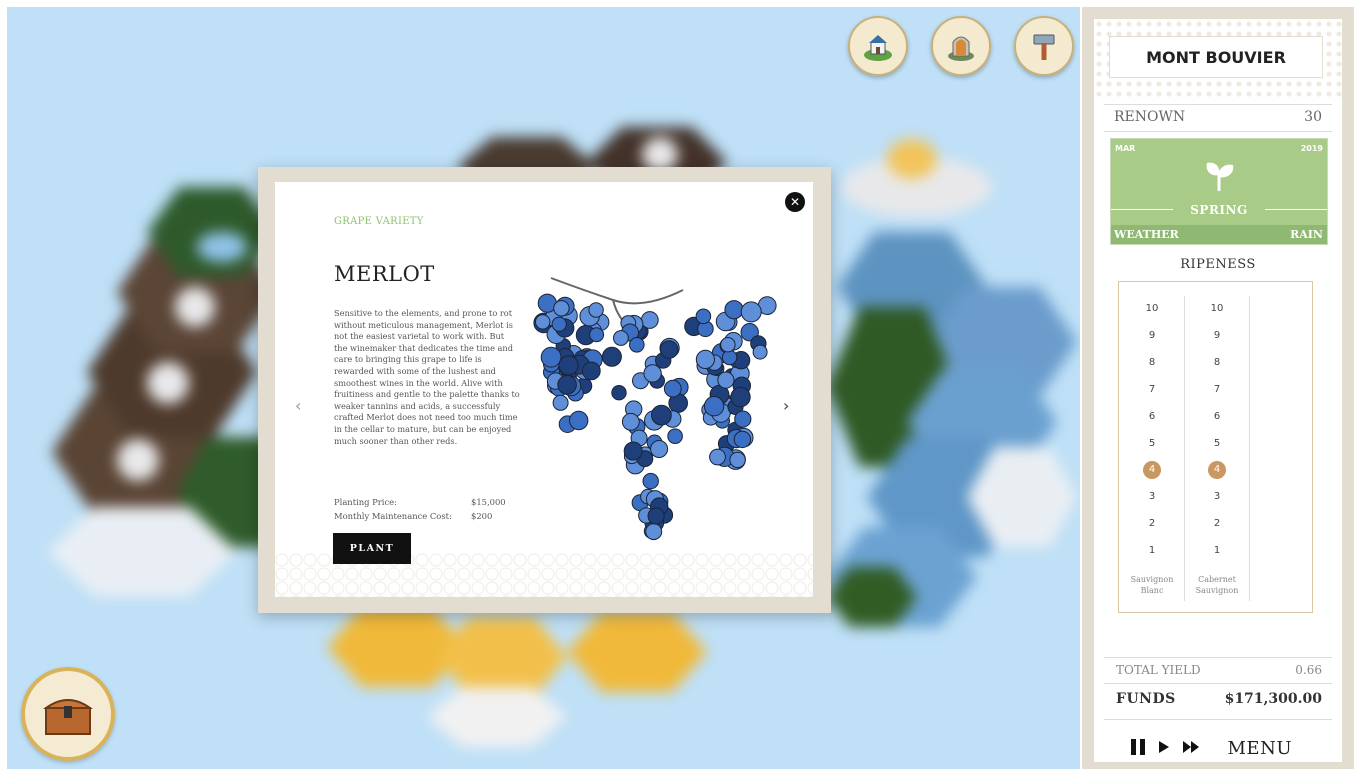 This screenshot has width=1367, height=769. Describe the element at coordinates (1219, 191) in the screenshot. I see `season-card: MAR 2019 SPRING WEATHER RAIN` at that location.